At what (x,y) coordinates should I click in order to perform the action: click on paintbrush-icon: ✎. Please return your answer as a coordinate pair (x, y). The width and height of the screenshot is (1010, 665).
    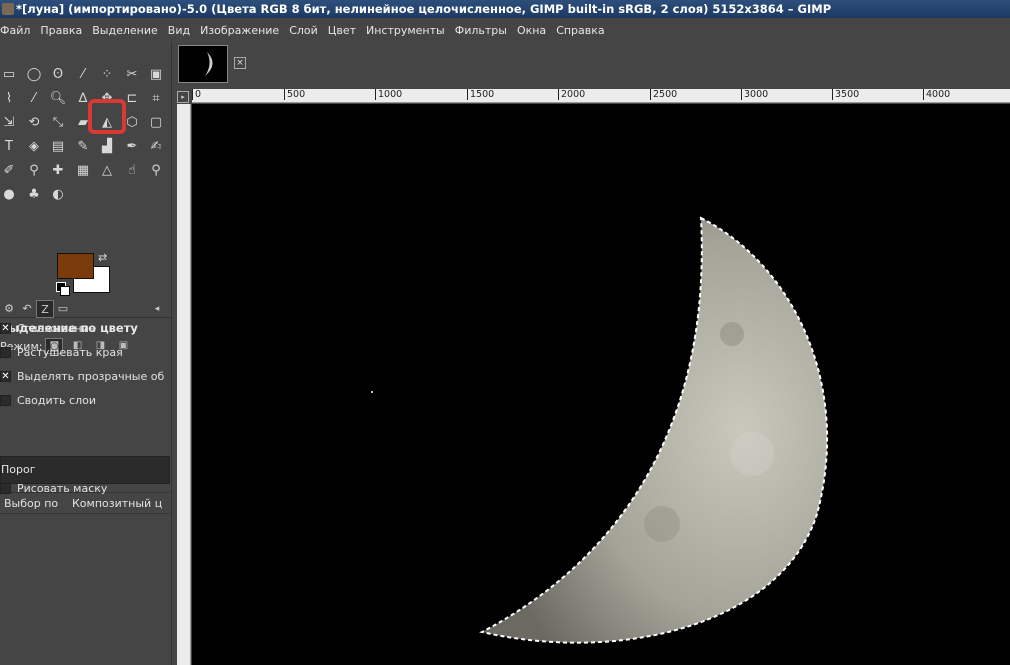
    Looking at the image, I should click on (83, 147).